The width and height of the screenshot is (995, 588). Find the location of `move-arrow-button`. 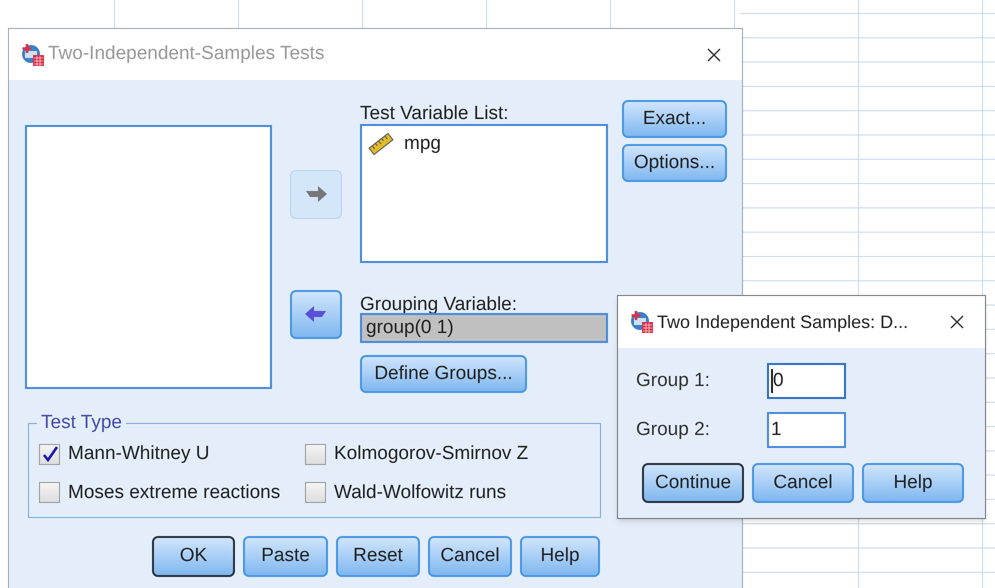

move-arrow-button is located at coordinates (316, 314).